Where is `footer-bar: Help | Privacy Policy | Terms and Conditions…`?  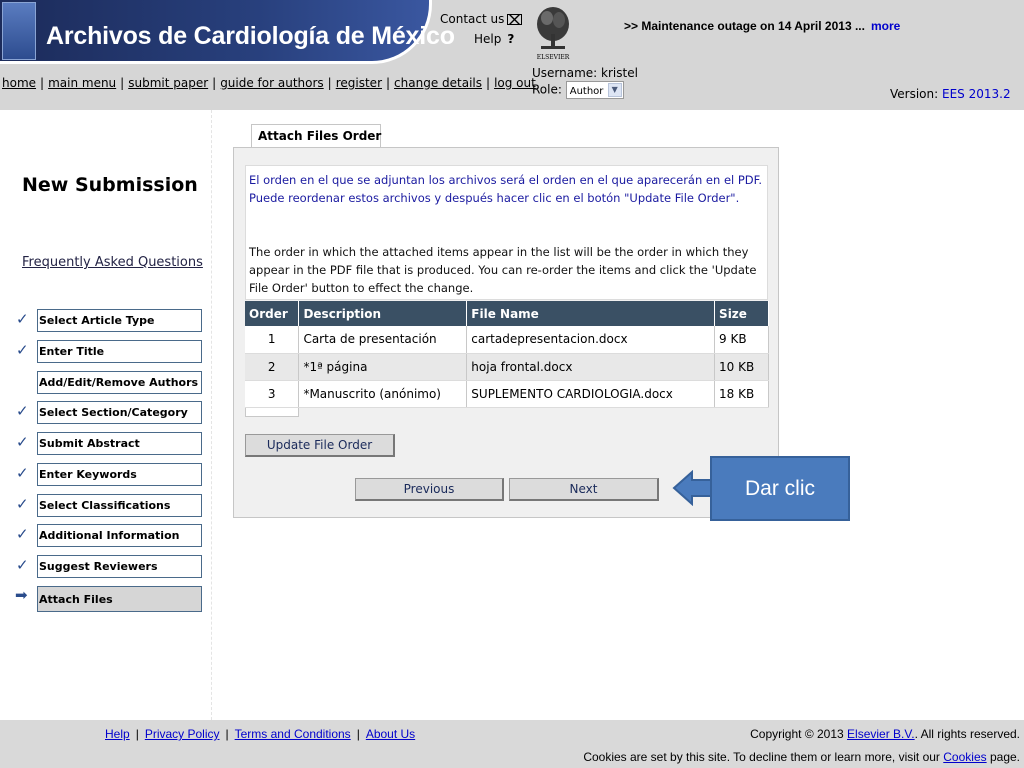 footer-bar: Help | Privacy Policy | Terms and Conditions… is located at coordinates (512, 744).